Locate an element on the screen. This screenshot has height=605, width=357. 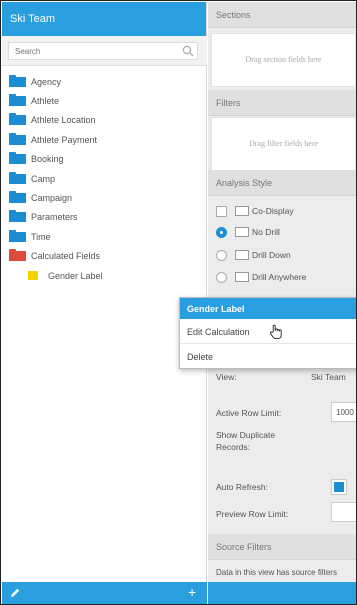
co-display-option: Co-Display is located at coordinates (255, 211).